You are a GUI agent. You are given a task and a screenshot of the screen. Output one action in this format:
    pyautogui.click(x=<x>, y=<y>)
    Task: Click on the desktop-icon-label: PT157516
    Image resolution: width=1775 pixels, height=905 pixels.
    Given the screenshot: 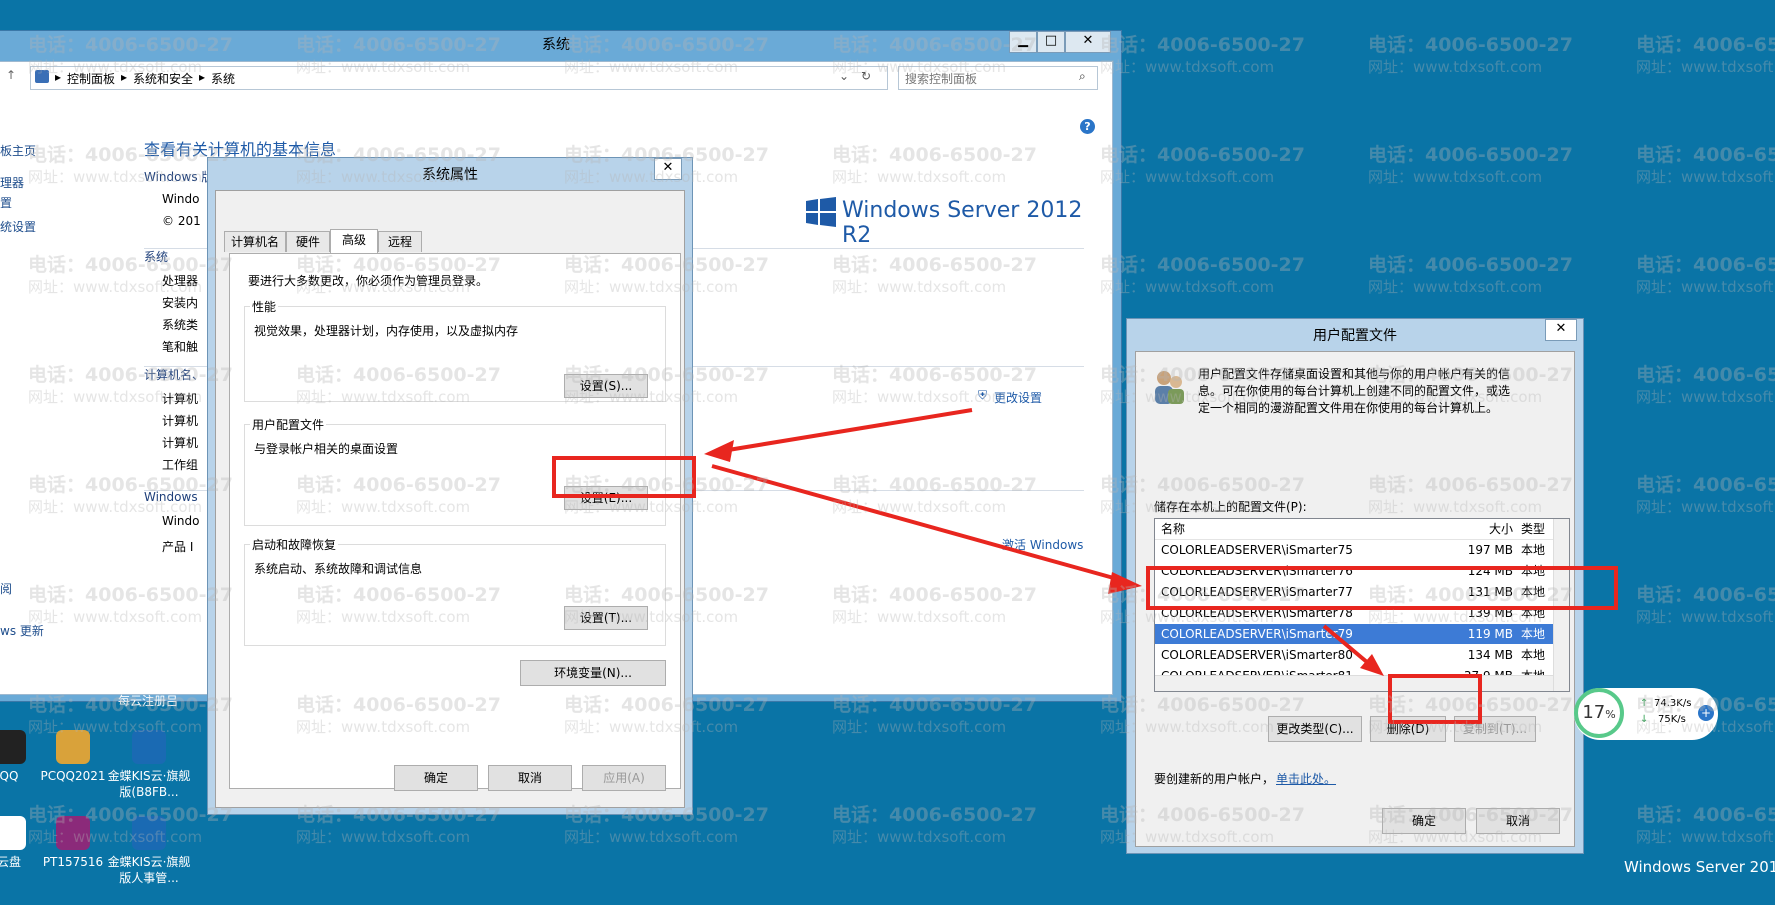 What is the action you would take?
    pyautogui.click(x=73, y=862)
    